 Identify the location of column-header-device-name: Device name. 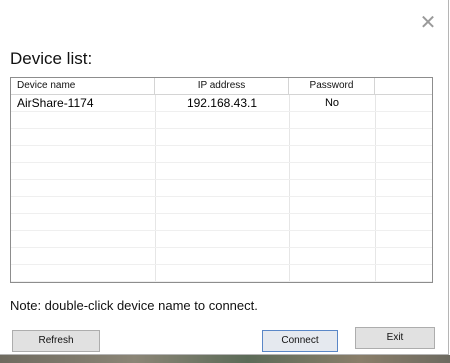
(83, 86).